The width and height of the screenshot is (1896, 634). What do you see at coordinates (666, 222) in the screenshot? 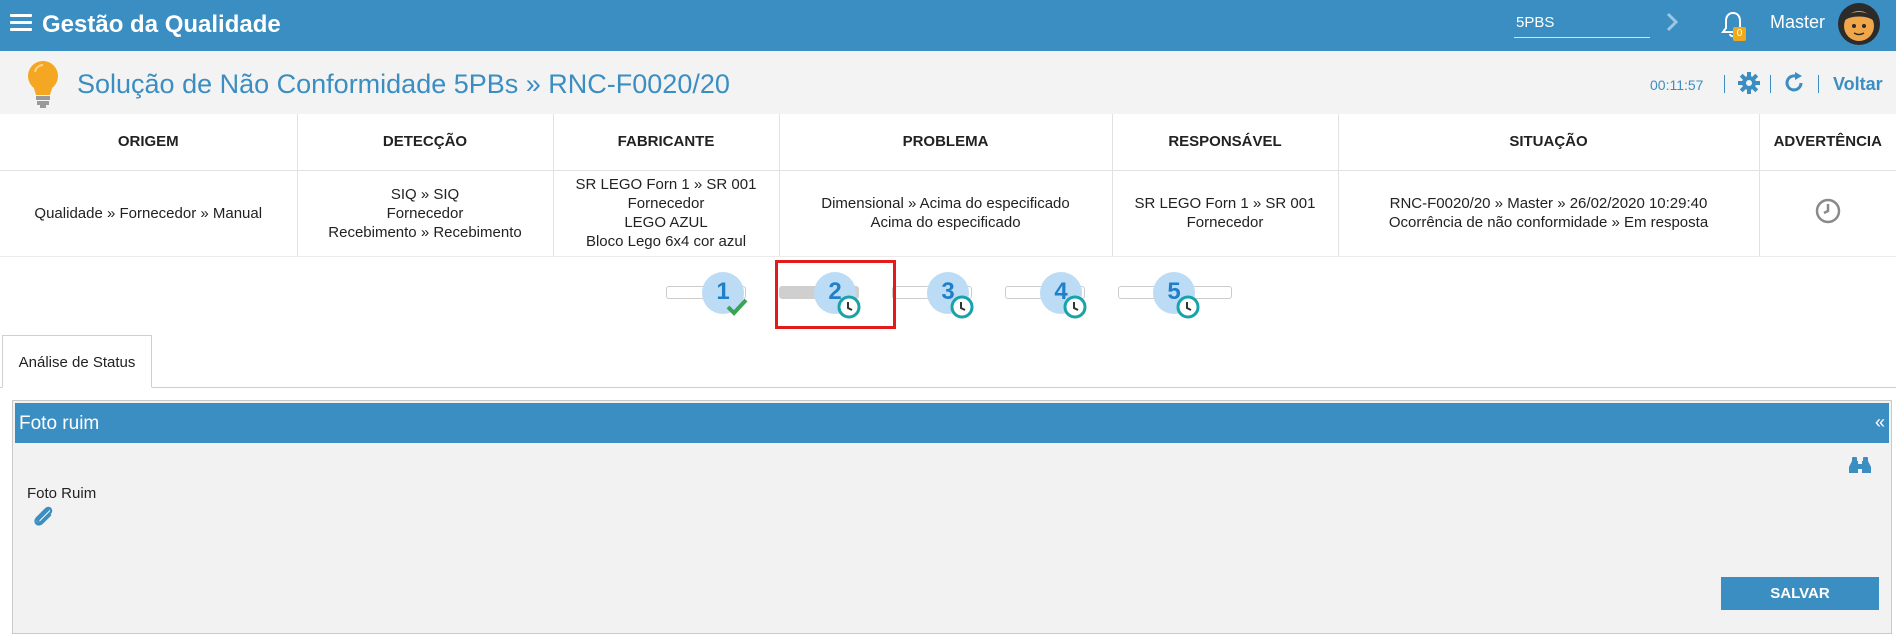
I see `cell-line: LEGO AZUL` at bounding box center [666, 222].